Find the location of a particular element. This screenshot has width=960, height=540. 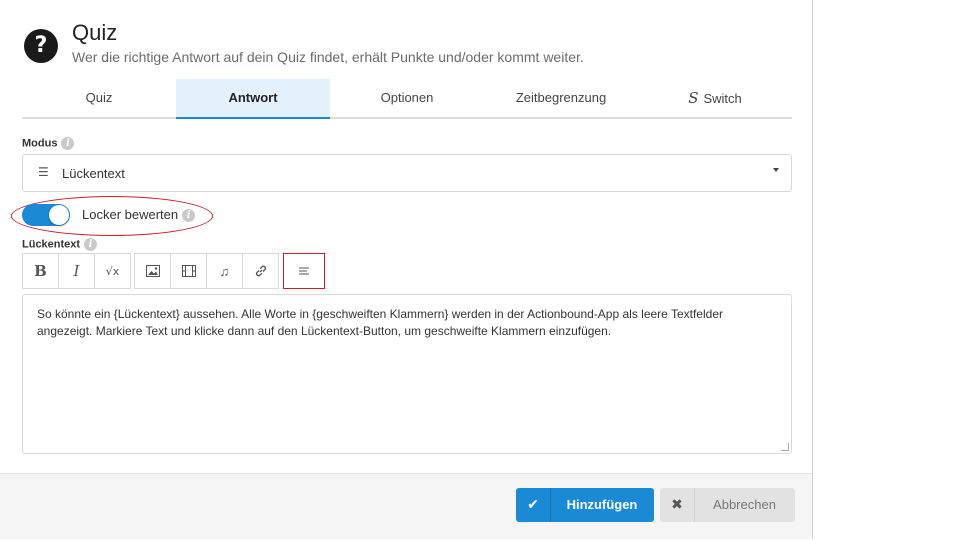

tab-quiz-label: Quiz is located at coordinates (99, 97).